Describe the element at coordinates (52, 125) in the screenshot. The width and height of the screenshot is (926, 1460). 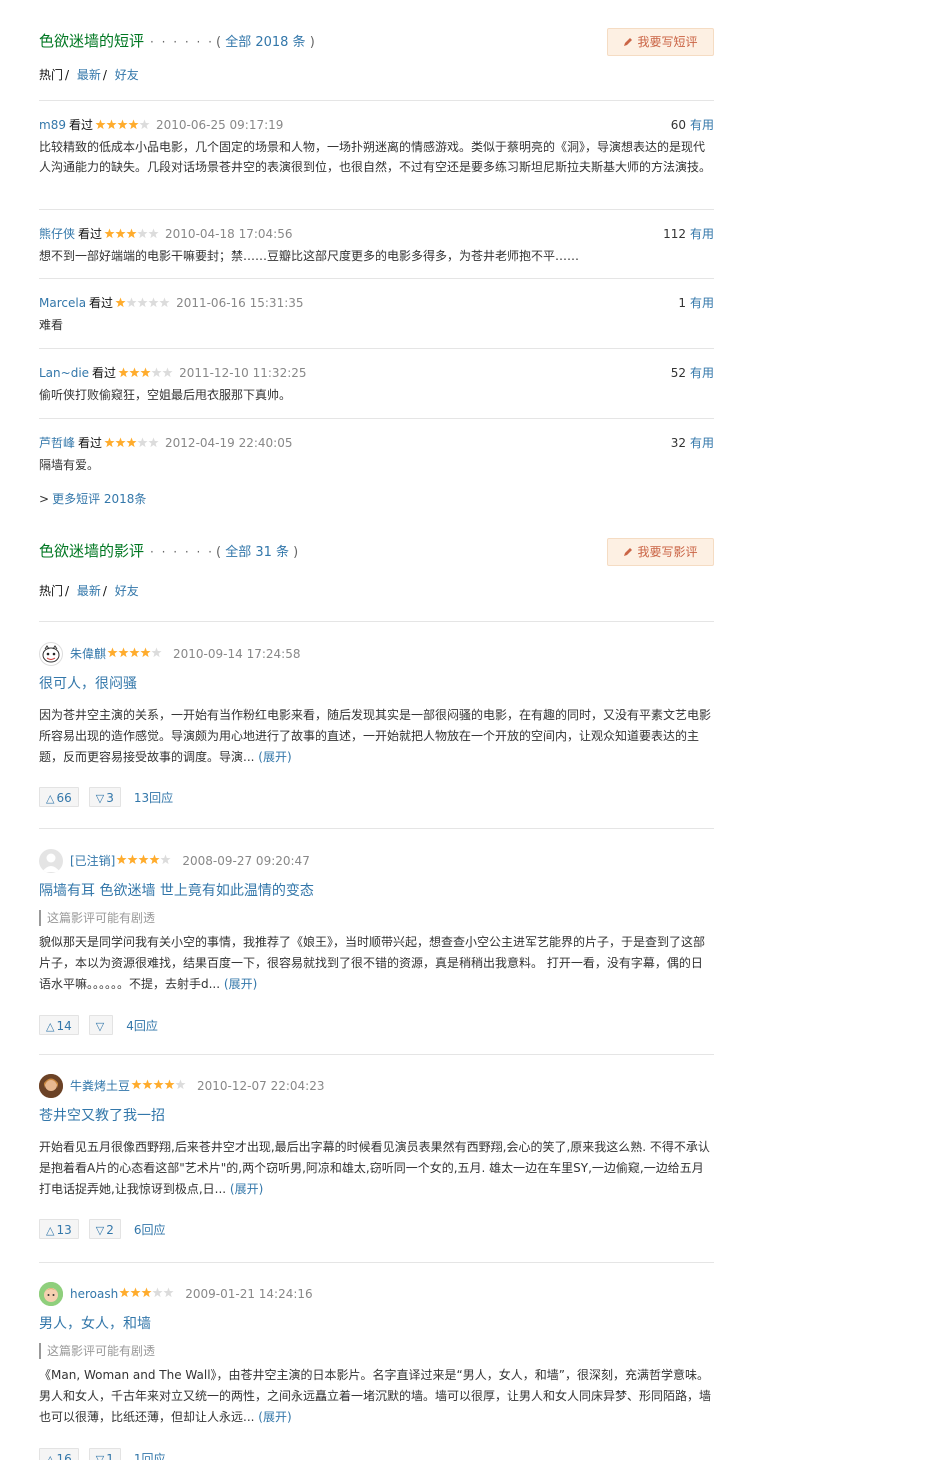
I see `comment-user-link: m89` at that location.